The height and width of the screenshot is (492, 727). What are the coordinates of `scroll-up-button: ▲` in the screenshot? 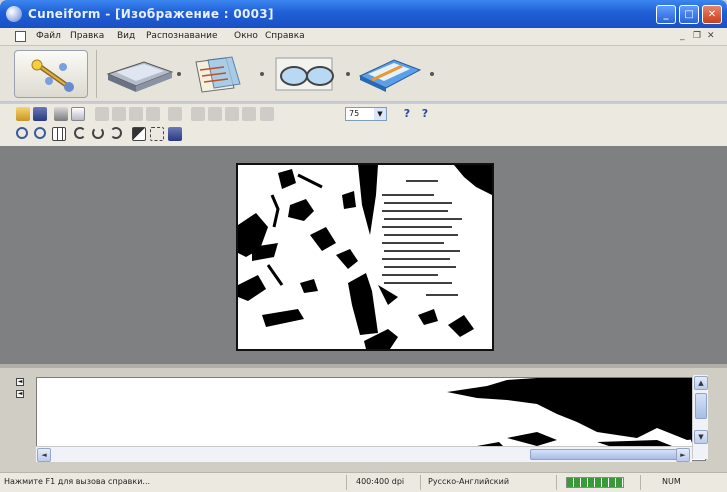 It's located at (701, 383).